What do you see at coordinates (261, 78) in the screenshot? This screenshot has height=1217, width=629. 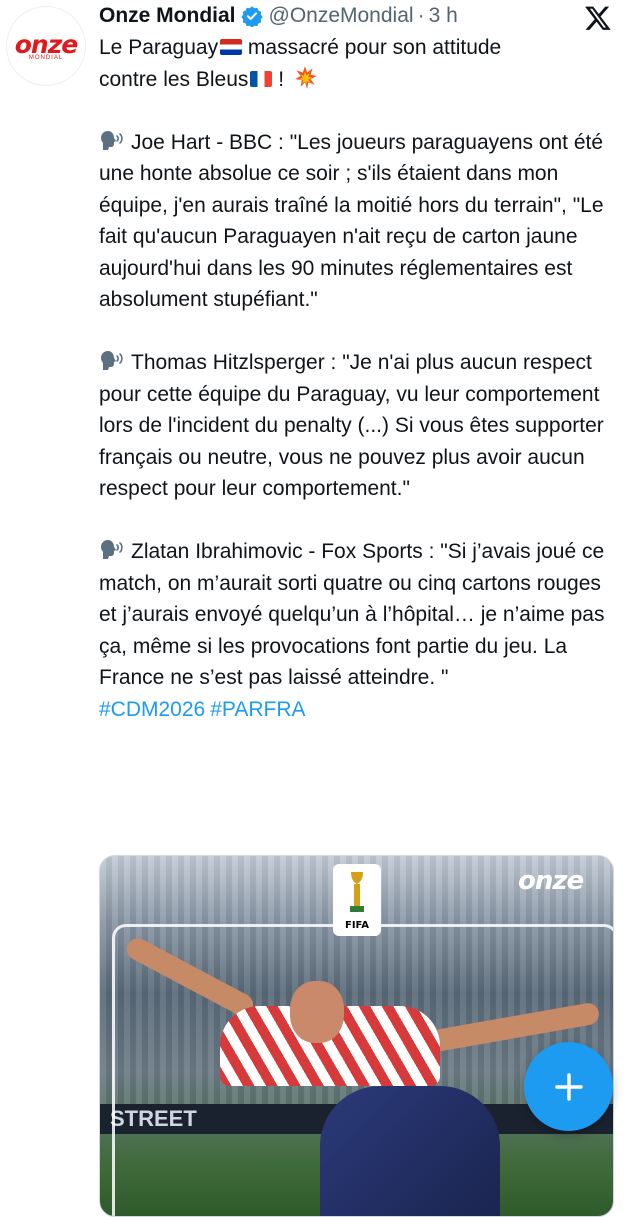 I see `france-flag-icon` at bounding box center [261, 78].